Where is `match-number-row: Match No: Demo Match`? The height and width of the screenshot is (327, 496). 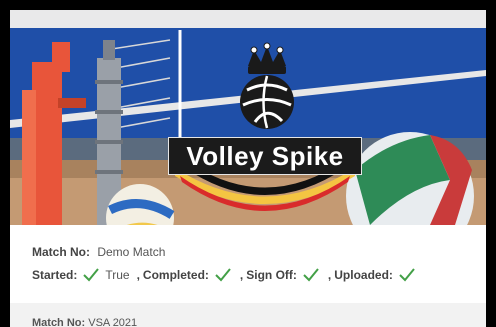 match-number-row: Match No: Demo Match is located at coordinates (98, 252).